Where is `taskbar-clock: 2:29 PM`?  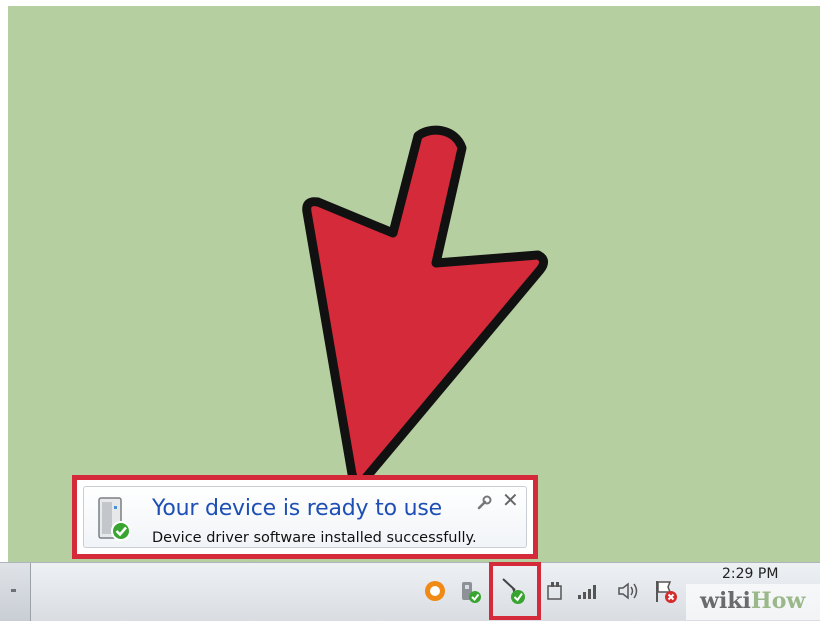 taskbar-clock: 2:29 PM is located at coordinates (750, 574).